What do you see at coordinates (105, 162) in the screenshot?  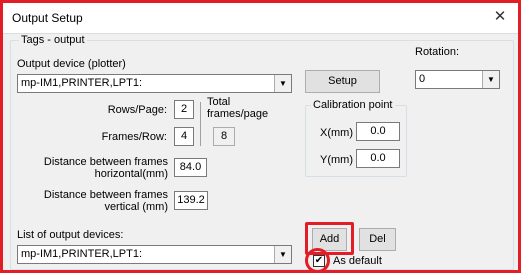 I see `distance-horizontal-label-line1: Distance between frames` at bounding box center [105, 162].